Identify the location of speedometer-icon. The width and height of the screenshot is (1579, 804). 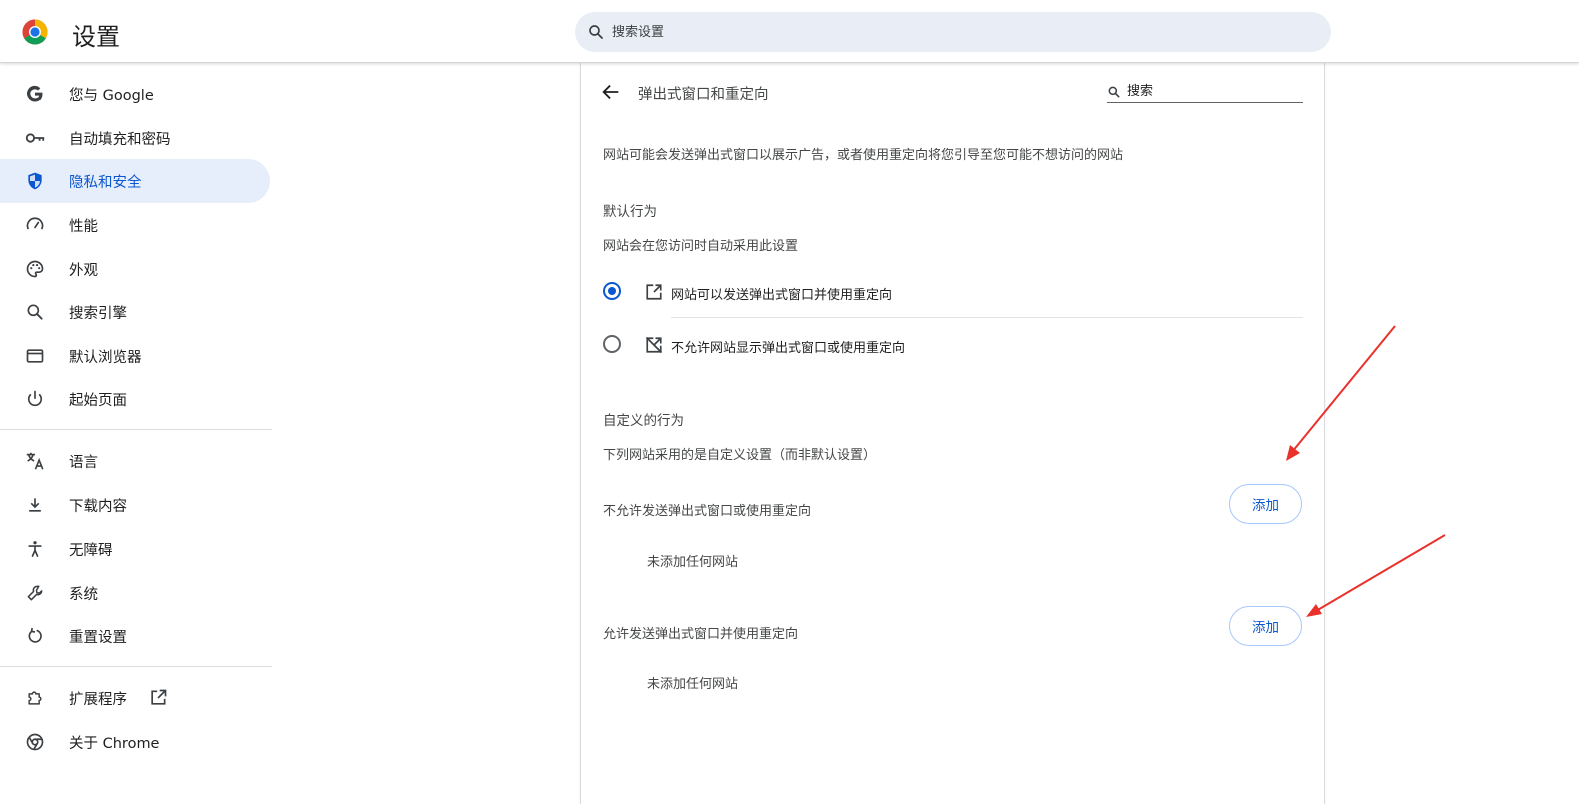
(35, 225).